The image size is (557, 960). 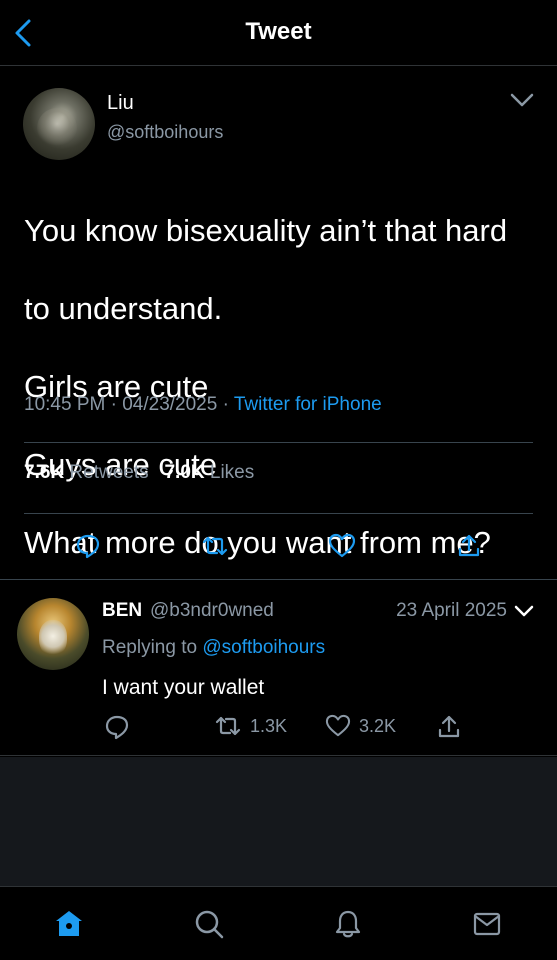 What do you see at coordinates (165, 132) in the screenshot?
I see `author-handle: @softboihours` at bounding box center [165, 132].